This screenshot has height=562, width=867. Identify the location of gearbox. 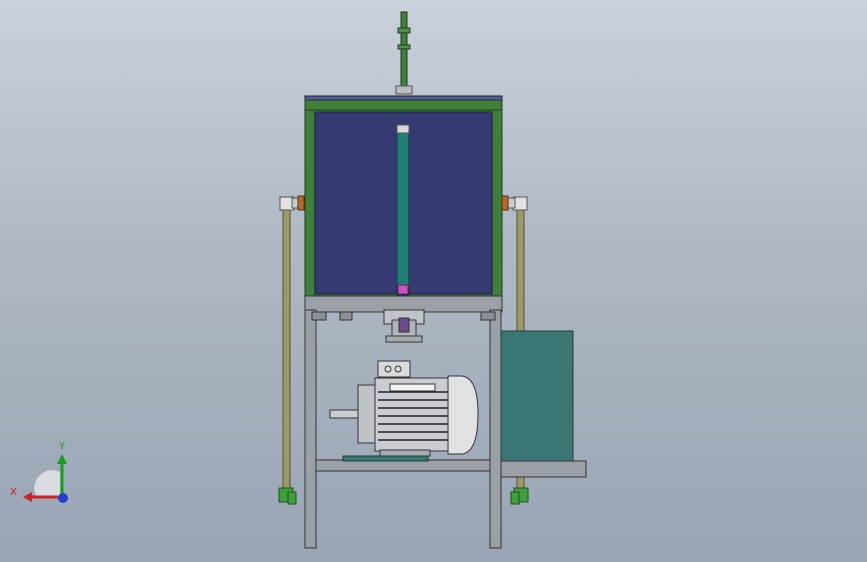
(404, 326).